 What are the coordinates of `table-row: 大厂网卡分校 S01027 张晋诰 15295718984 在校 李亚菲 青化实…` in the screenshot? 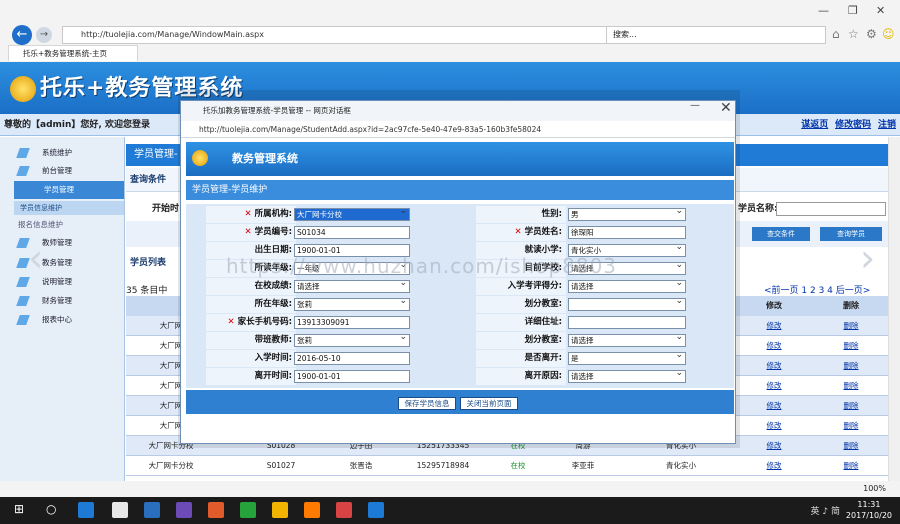 It's located at (507, 466).